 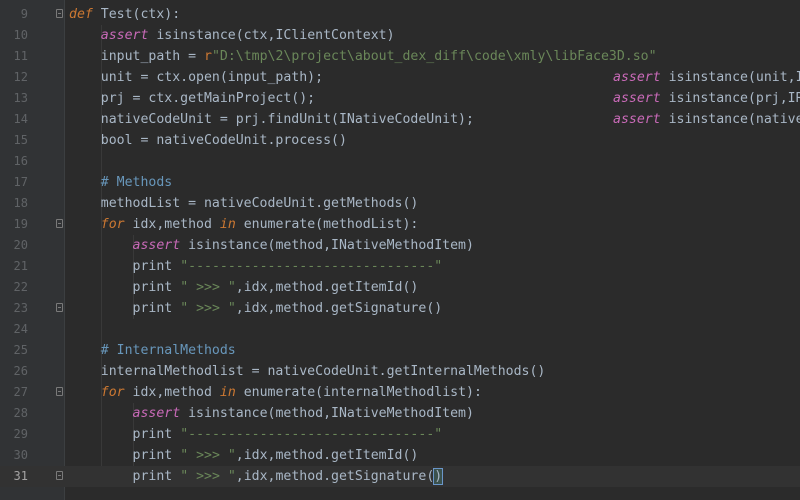 I want to click on code-line: 22 print " >>> ",idx,method.getItemId(), so click(x=400, y=287).